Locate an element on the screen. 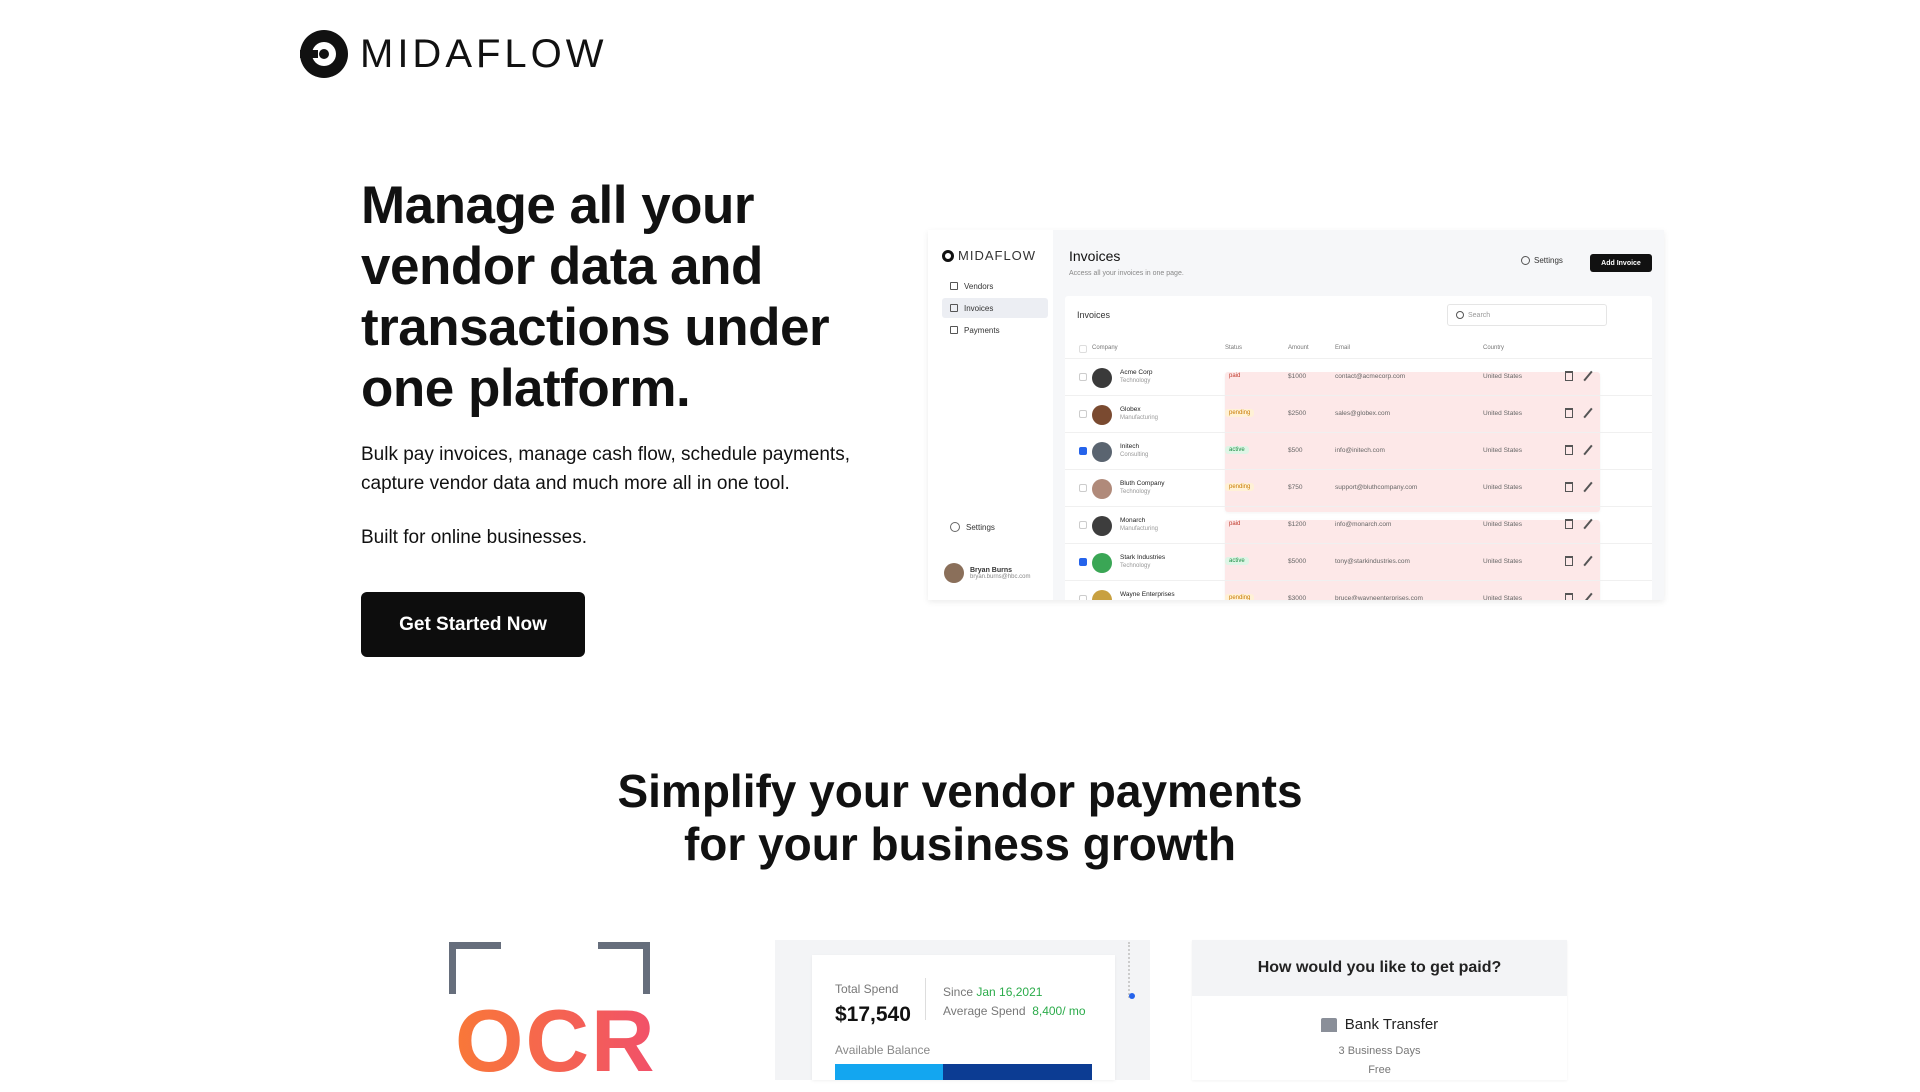  select-all-checkbox is located at coordinates (1083, 349).